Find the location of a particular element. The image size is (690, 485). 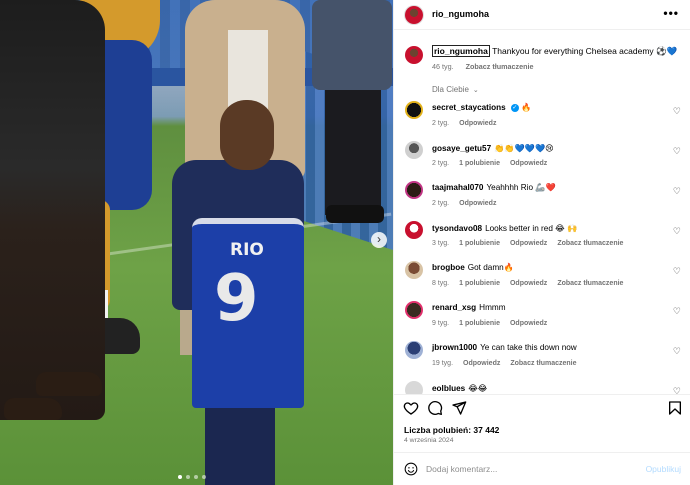

caption-username: rio_ngumoha is located at coordinates (461, 51).